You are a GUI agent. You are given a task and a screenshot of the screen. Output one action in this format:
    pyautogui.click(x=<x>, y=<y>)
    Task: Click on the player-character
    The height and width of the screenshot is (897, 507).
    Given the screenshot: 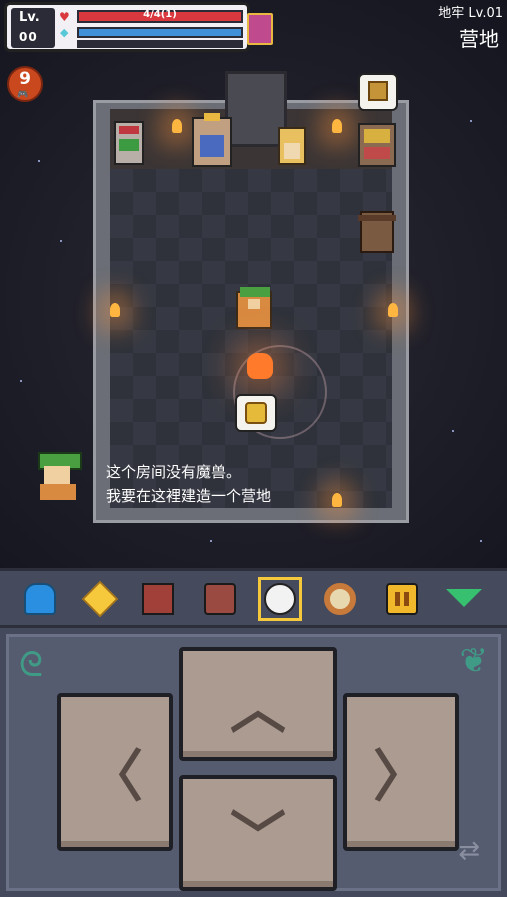 What is the action you would take?
    pyautogui.click(x=254, y=308)
    